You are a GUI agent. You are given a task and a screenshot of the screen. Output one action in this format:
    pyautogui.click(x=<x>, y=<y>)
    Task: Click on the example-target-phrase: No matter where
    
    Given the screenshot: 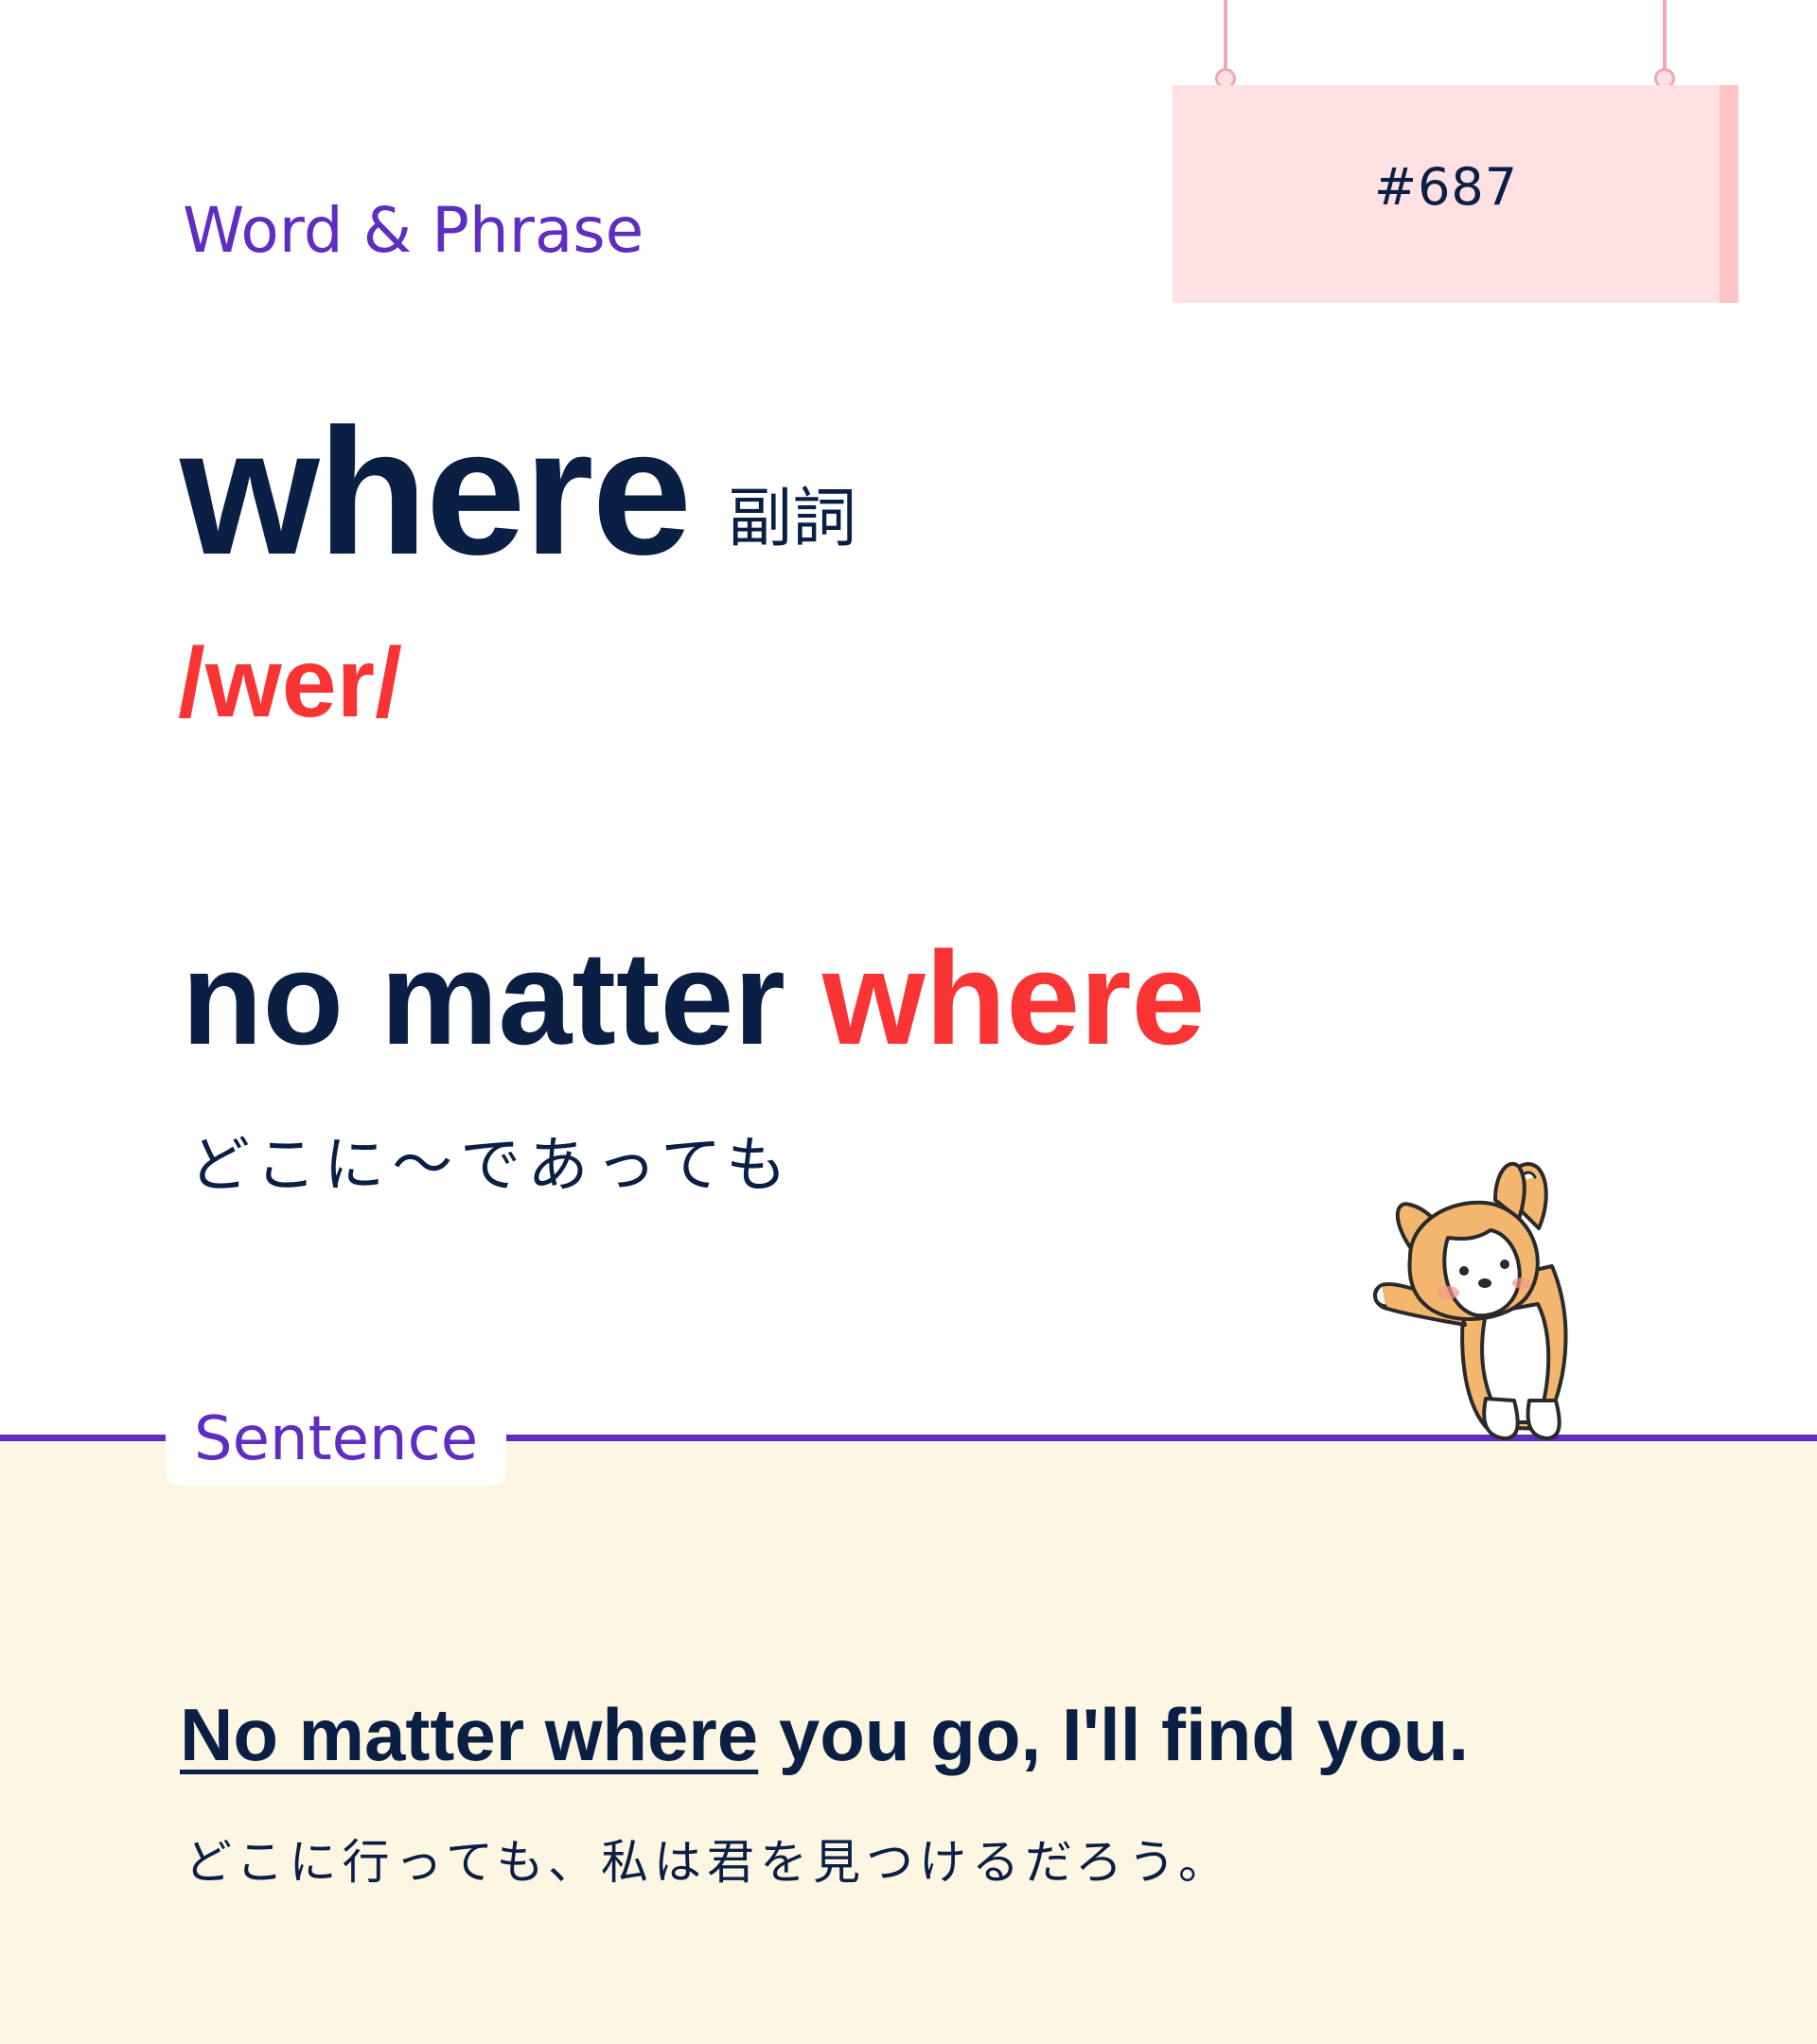 What is the action you would take?
    pyautogui.click(x=469, y=1734)
    